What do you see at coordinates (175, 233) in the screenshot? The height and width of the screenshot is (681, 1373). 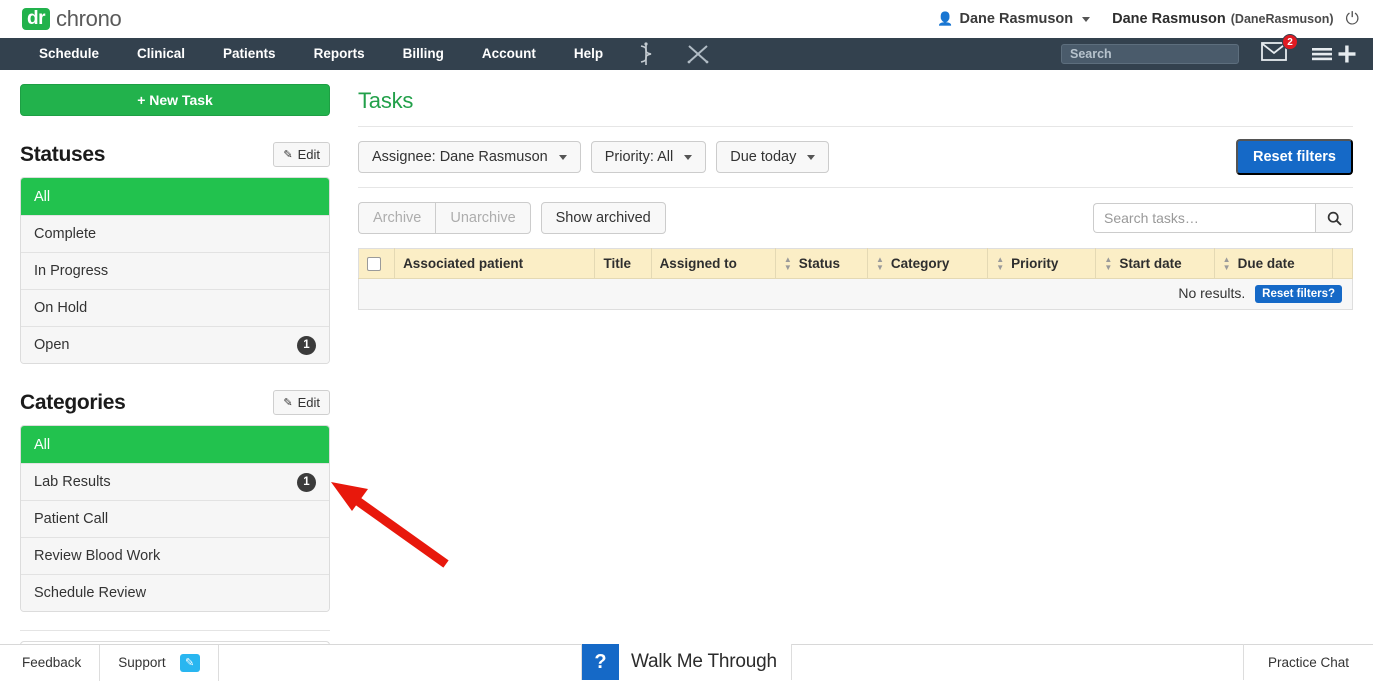 I see `status-item-complete: Complete` at bounding box center [175, 233].